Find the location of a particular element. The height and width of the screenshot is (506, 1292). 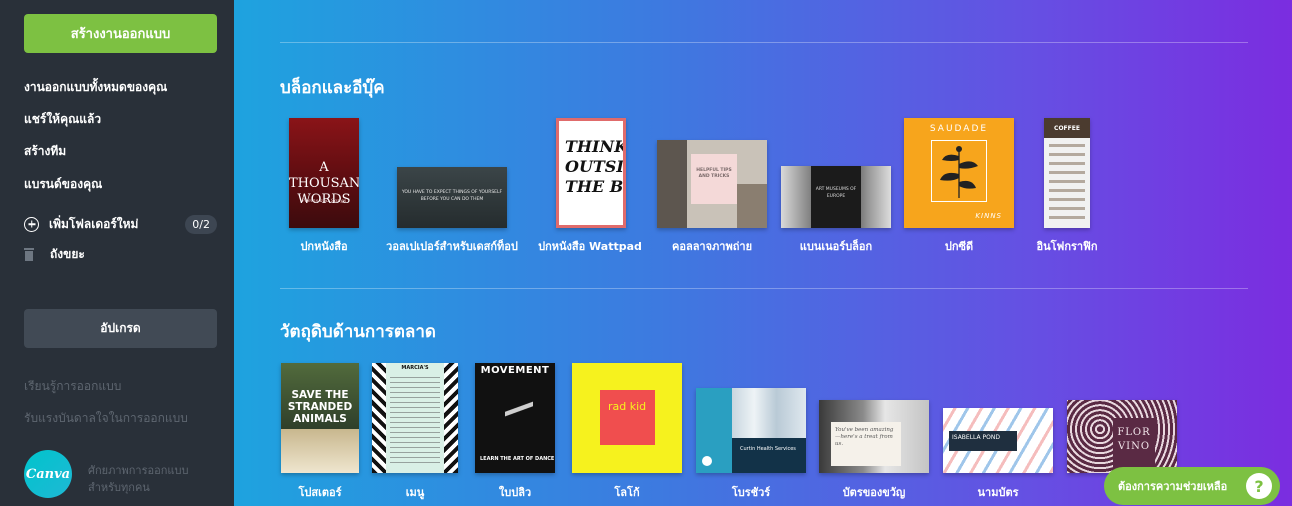

template-blog-banner: ART MUSEUMS OF EUROPE is located at coordinates (836, 197).